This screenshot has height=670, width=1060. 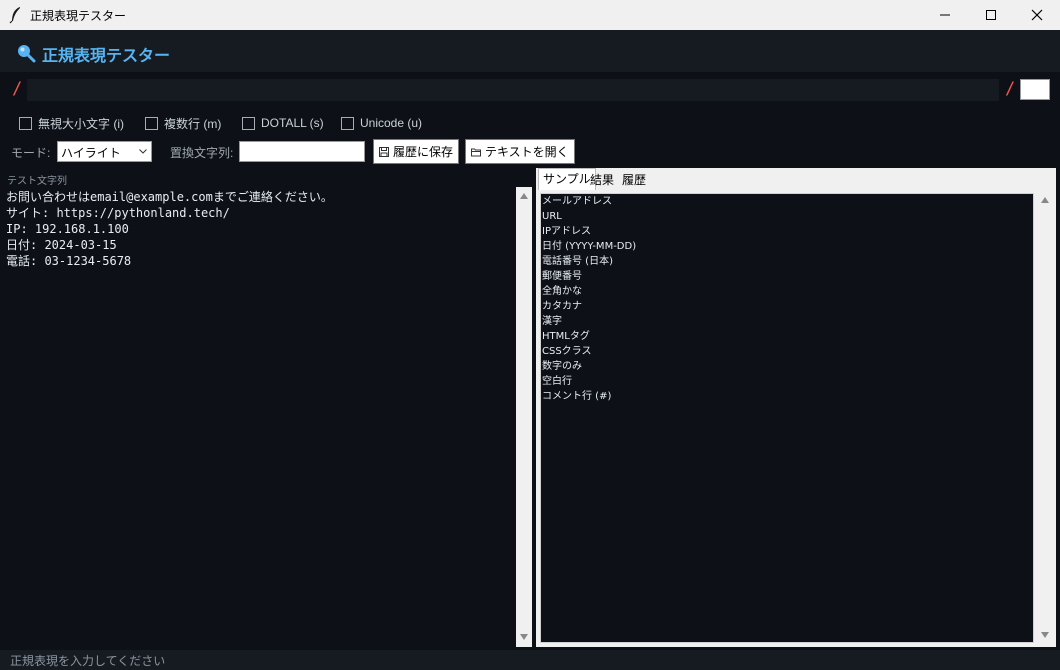 What do you see at coordinates (88, 661) in the screenshot?
I see `status-text: 正規表現を入力してください` at bounding box center [88, 661].